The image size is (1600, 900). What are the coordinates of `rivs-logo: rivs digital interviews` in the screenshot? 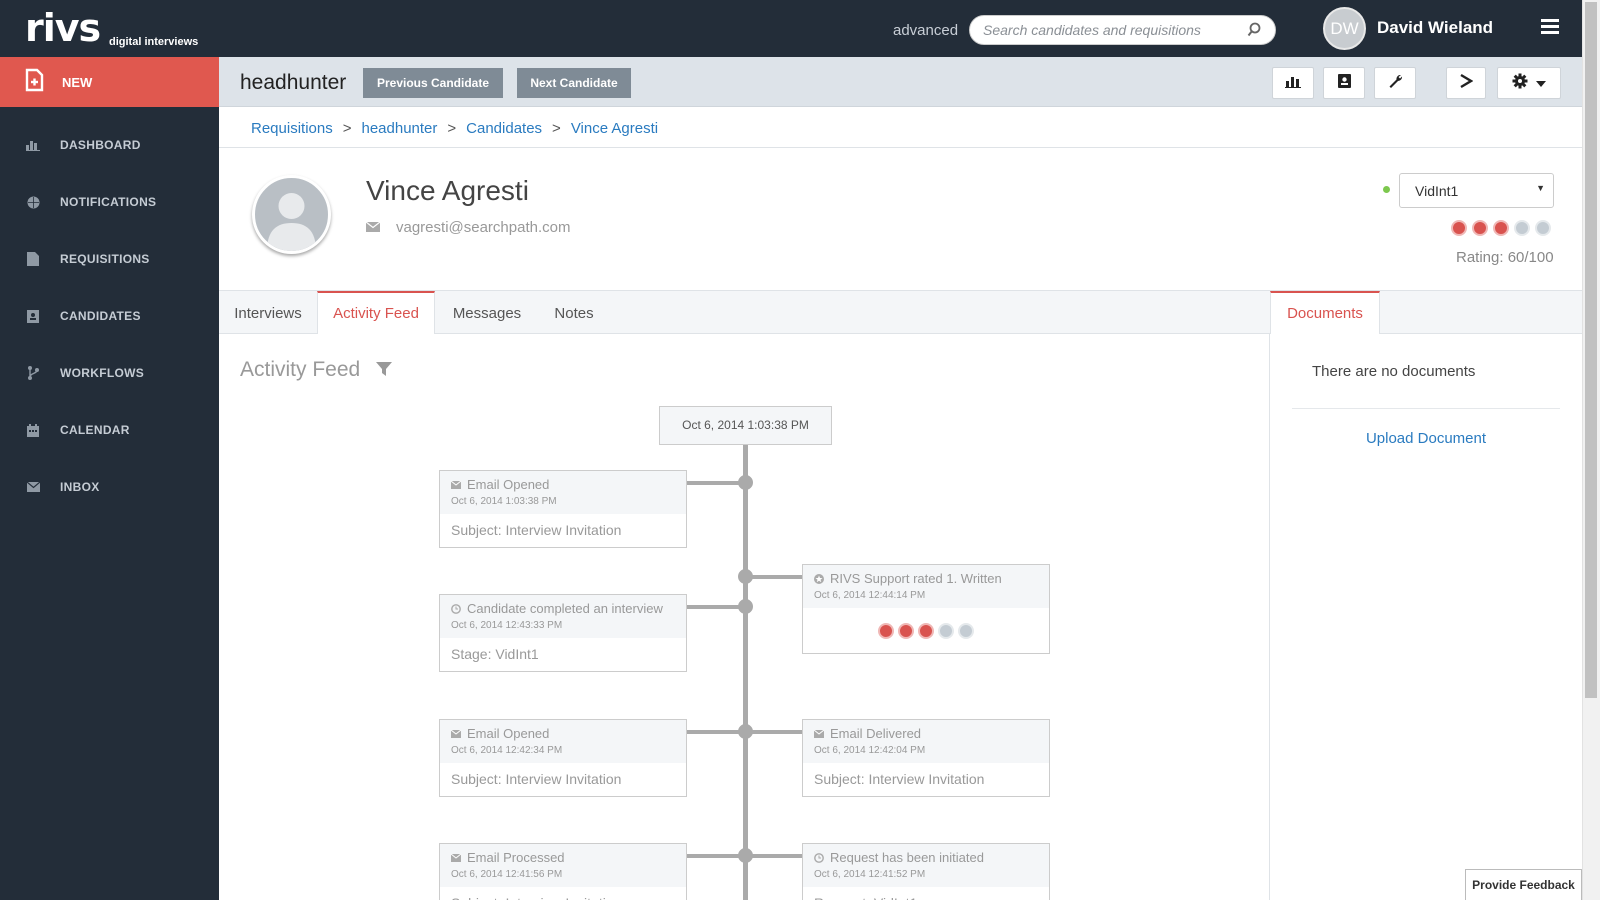 It's located at (111, 28).